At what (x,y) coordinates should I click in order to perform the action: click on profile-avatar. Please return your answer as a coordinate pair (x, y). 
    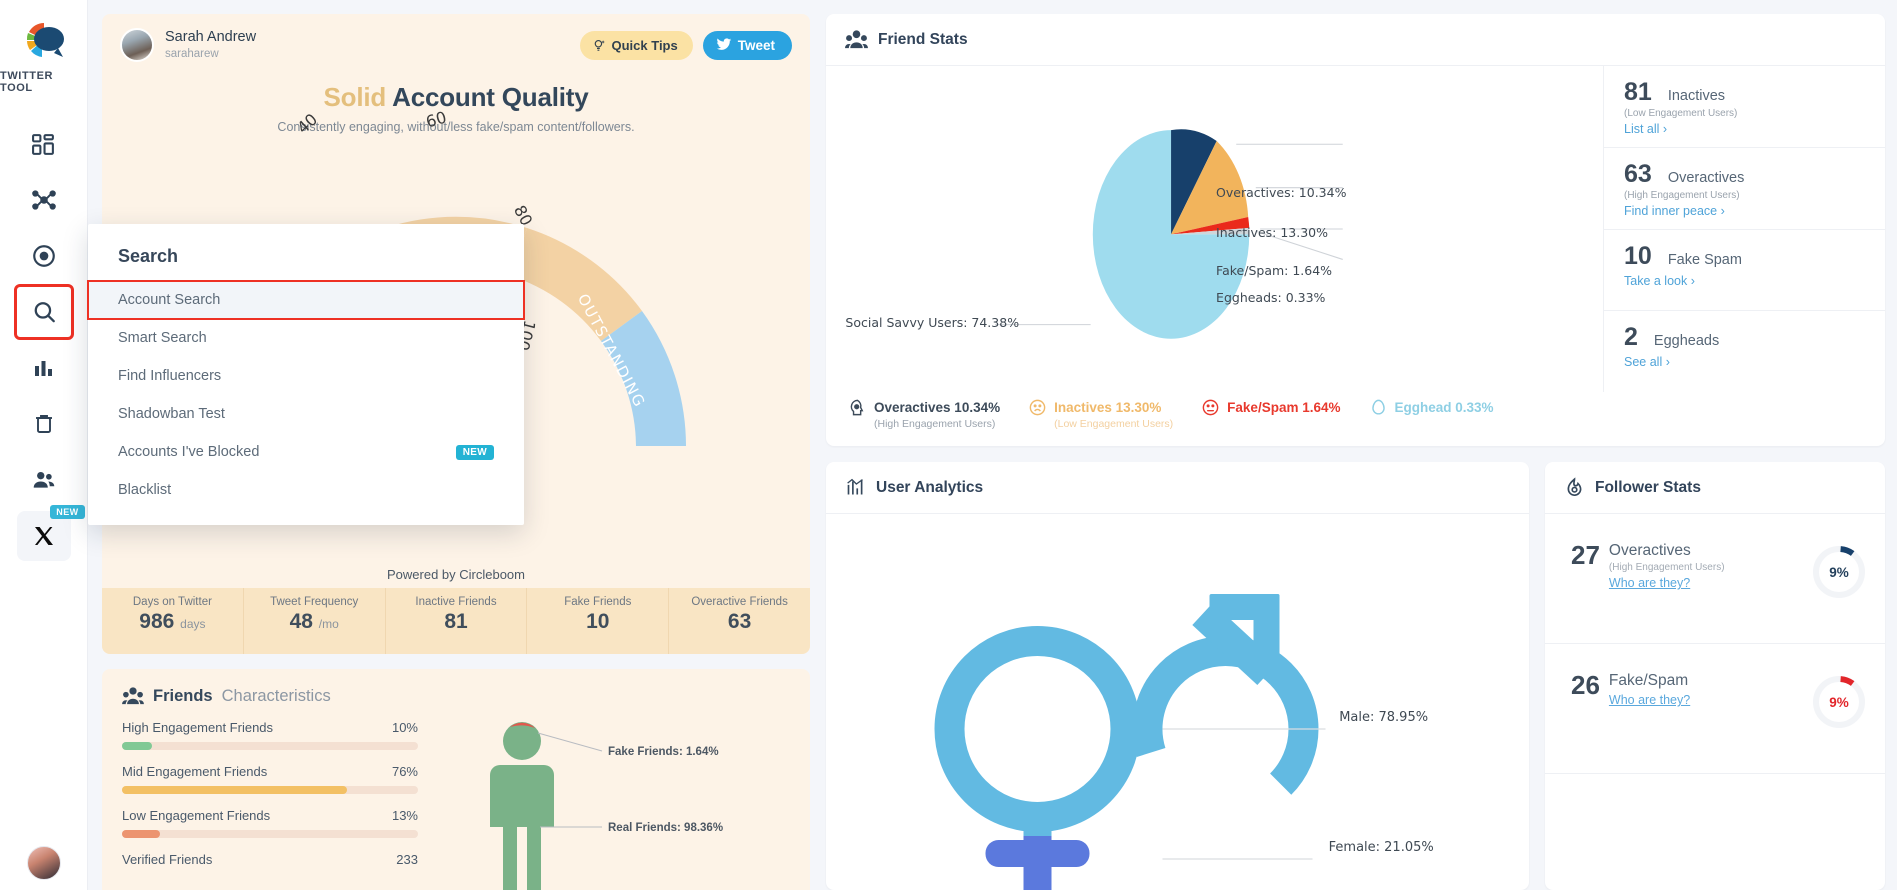
    Looking at the image, I should click on (137, 45).